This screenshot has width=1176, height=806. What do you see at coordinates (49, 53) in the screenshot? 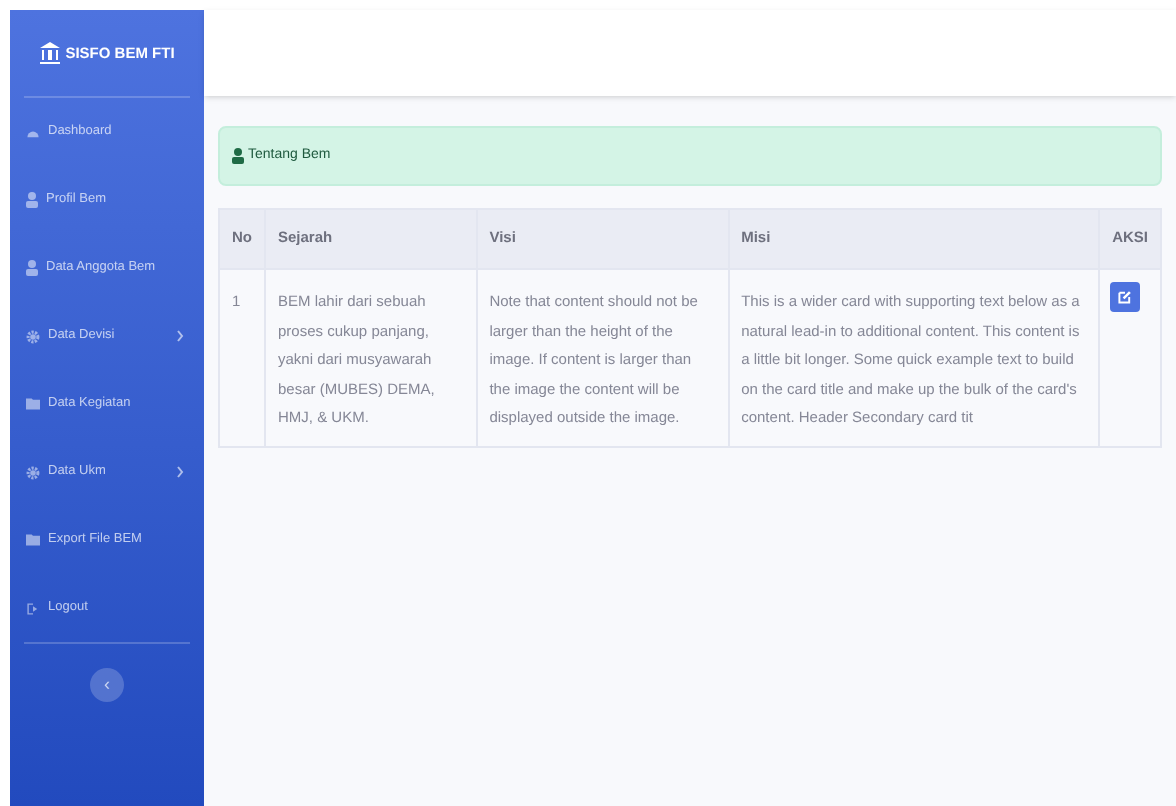
I see `building-icon` at bounding box center [49, 53].